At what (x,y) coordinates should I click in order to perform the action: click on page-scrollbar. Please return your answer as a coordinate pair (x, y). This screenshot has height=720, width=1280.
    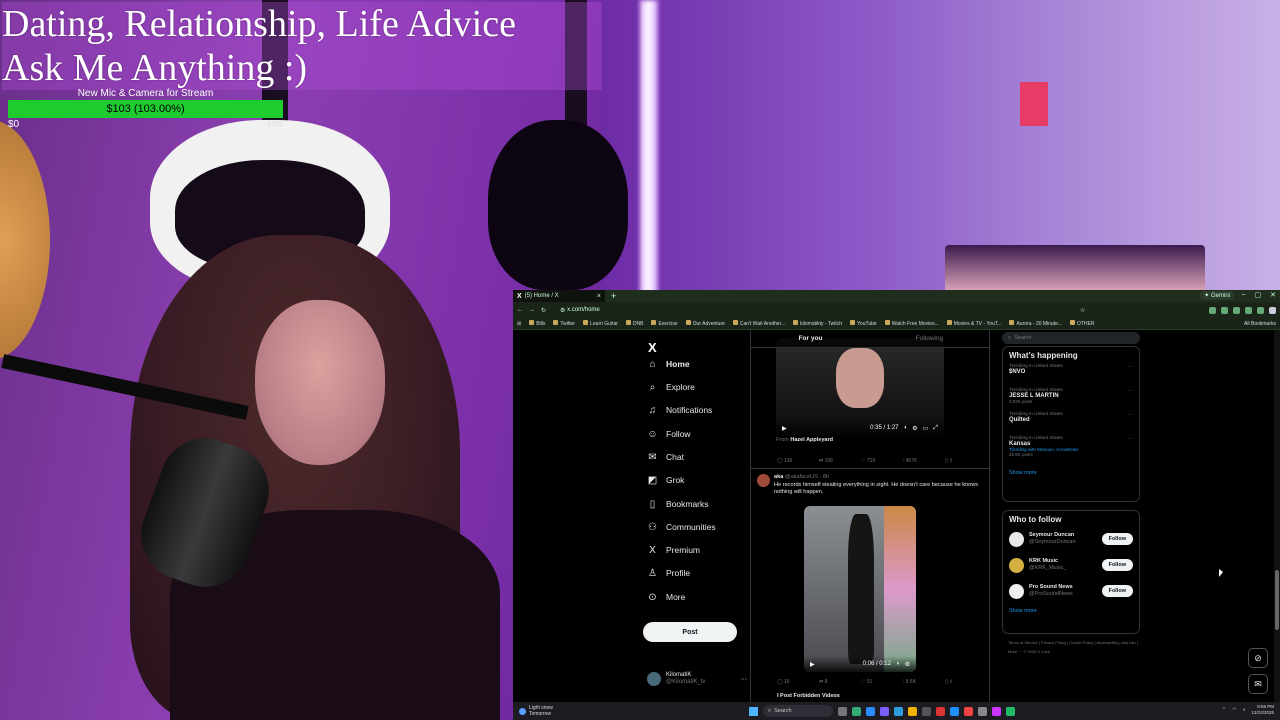
    Looking at the image, I should click on (1277, 516).